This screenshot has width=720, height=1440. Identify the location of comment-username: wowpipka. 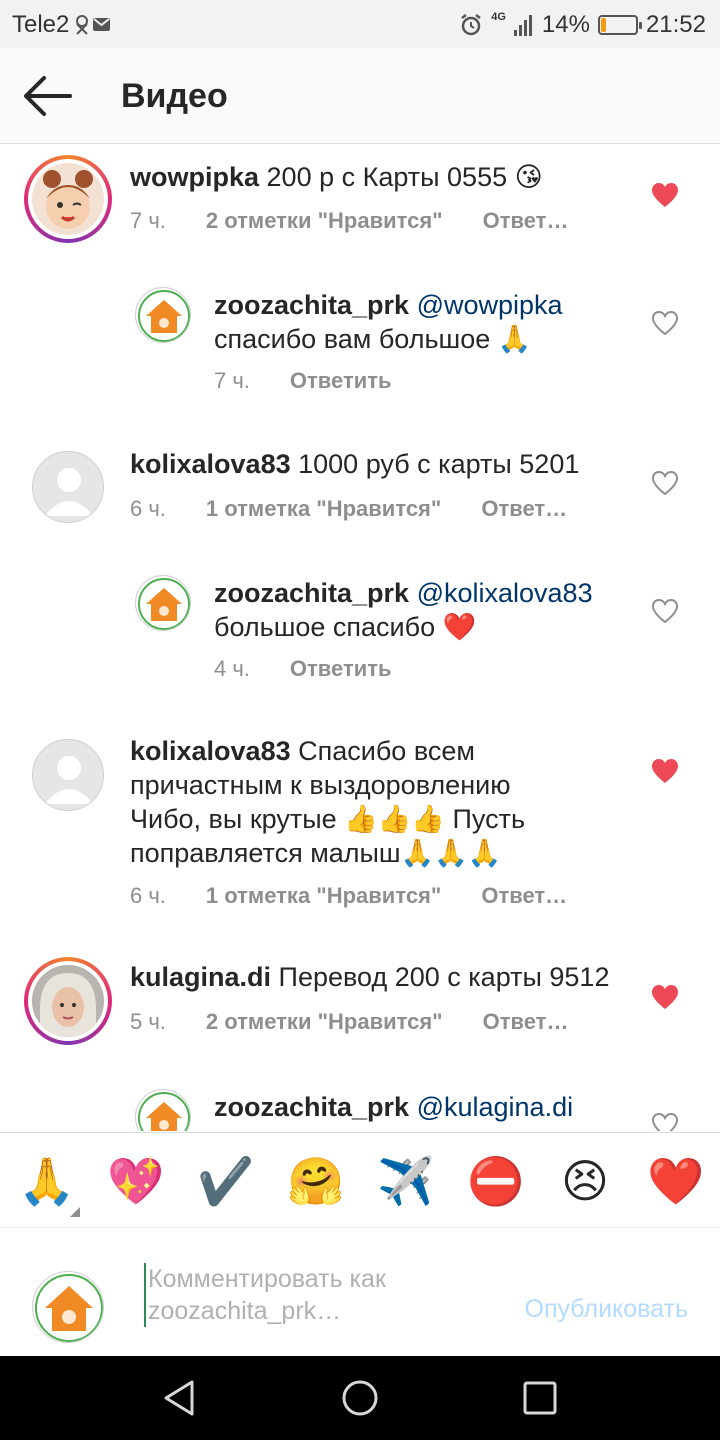
(194, 177).